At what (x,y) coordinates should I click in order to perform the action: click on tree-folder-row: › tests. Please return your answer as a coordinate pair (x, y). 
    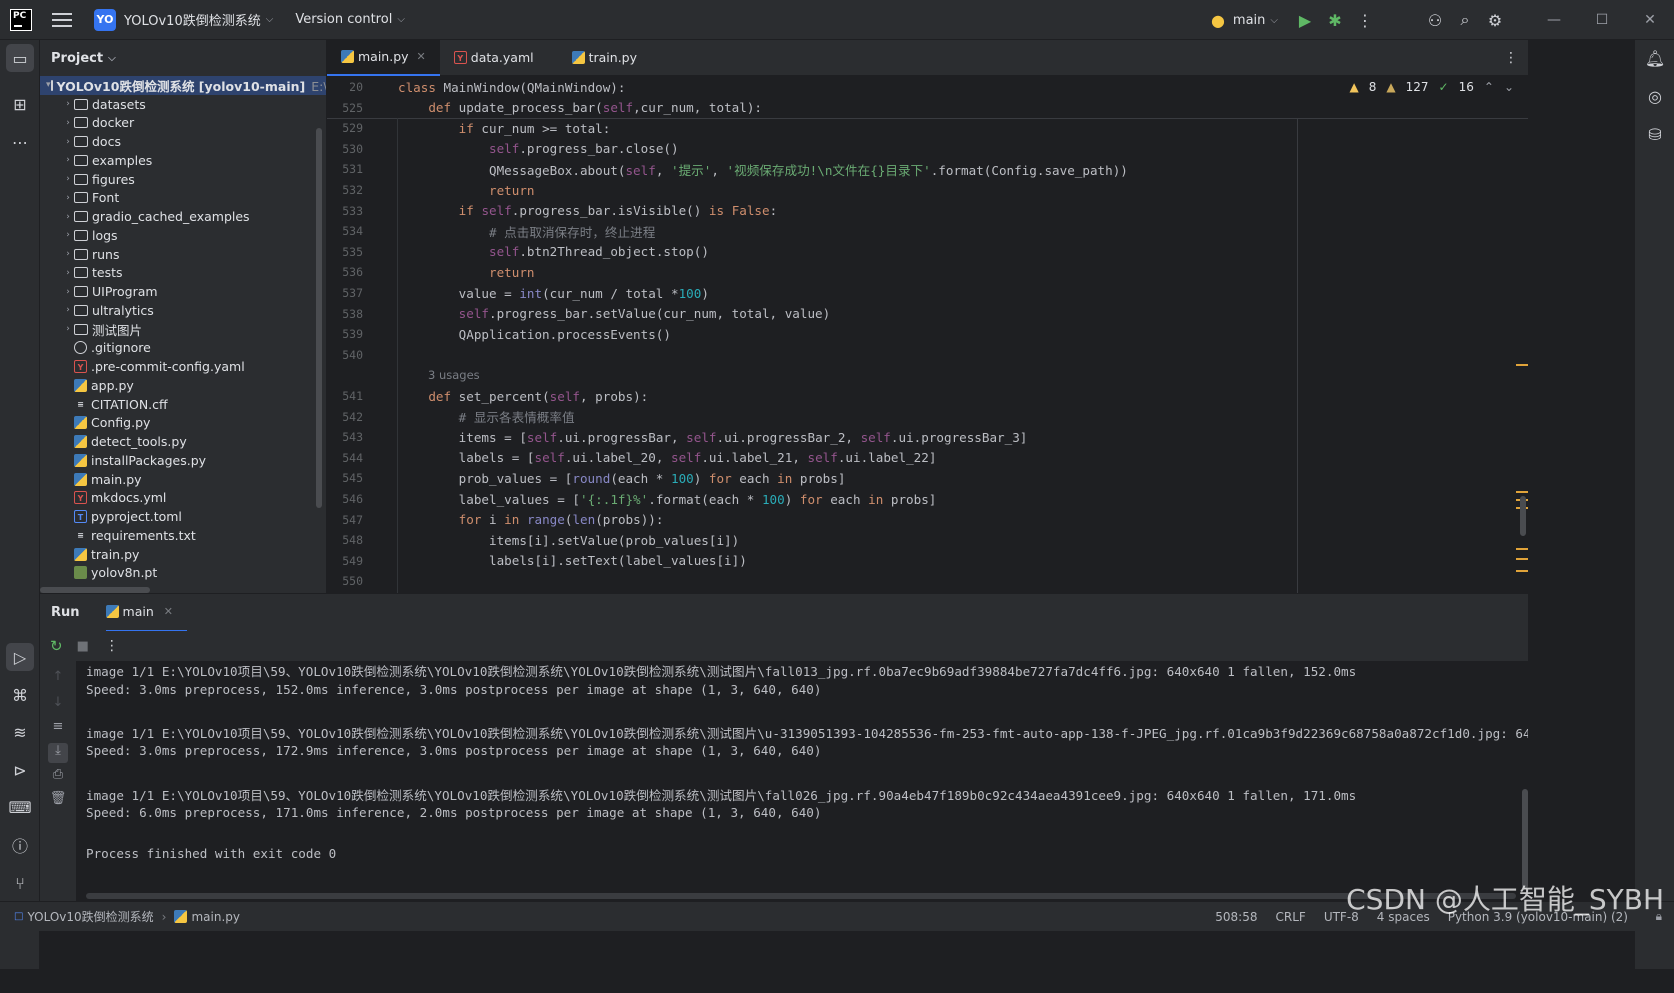
    Looking at the image, I should click on (183, 273).